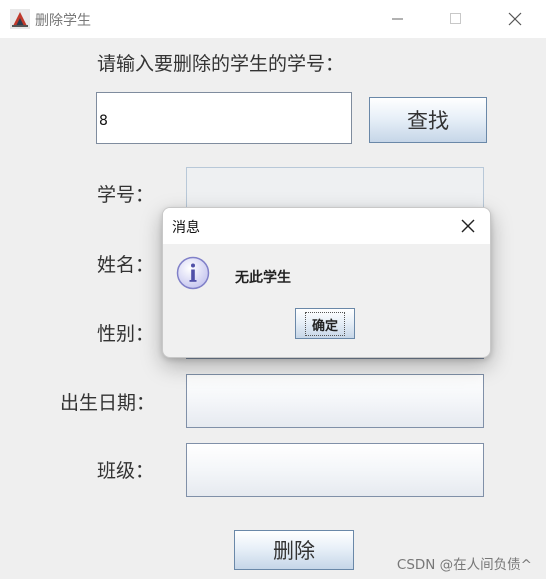 This screenshot has height=579, width=546. I want to click on window-titlebar: 删除学生, so click(273, 19).